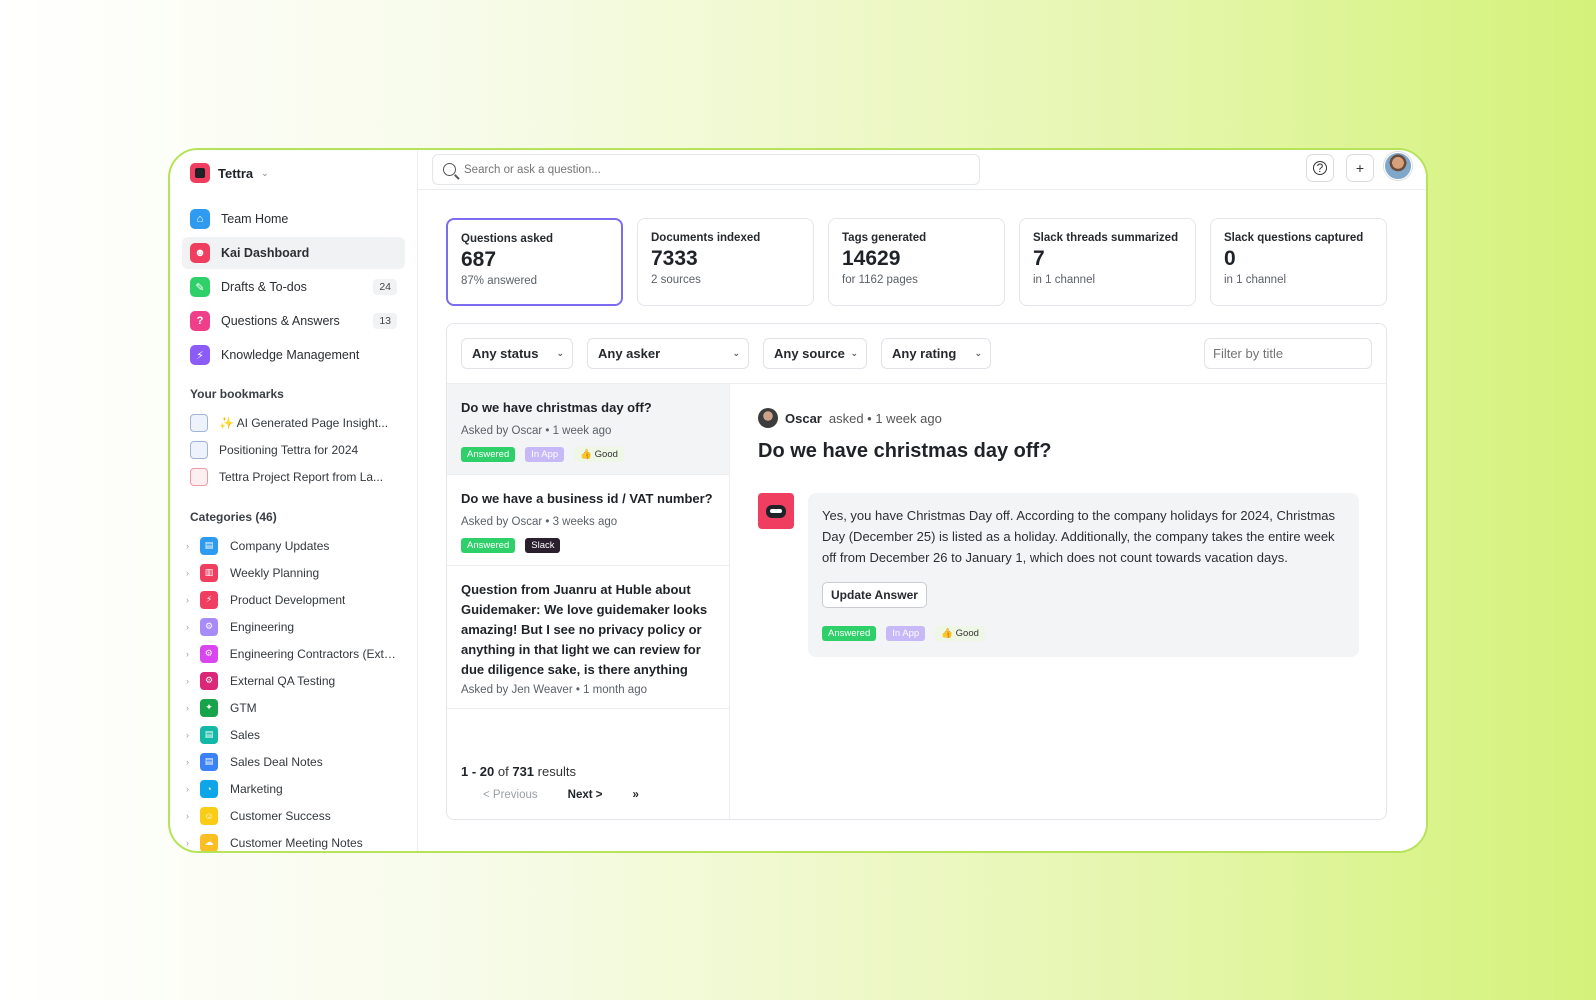 Image resolution: width=1596 pixels, height=1000 pixels. What do you see at coordinates (385, 287) in the screenshot?
I see `count-badge: 24` at bounding box center [385, 287].